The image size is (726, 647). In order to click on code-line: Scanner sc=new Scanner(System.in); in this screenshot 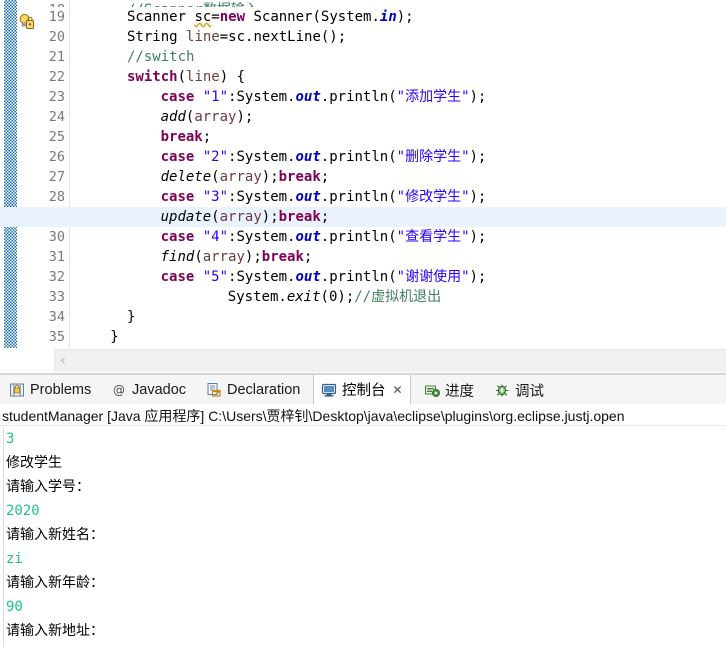, I will do `click(399, 17)`.